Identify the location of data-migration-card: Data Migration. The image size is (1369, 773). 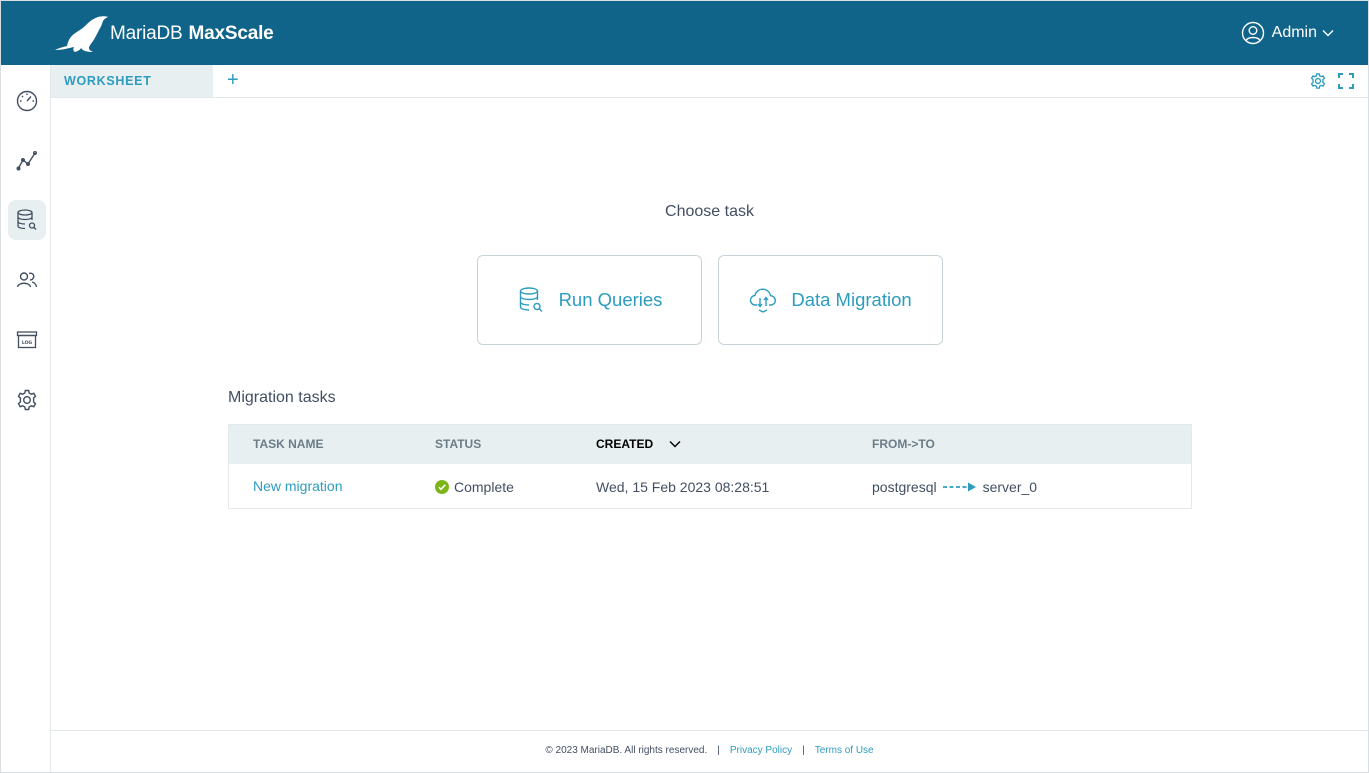
(830, 300).